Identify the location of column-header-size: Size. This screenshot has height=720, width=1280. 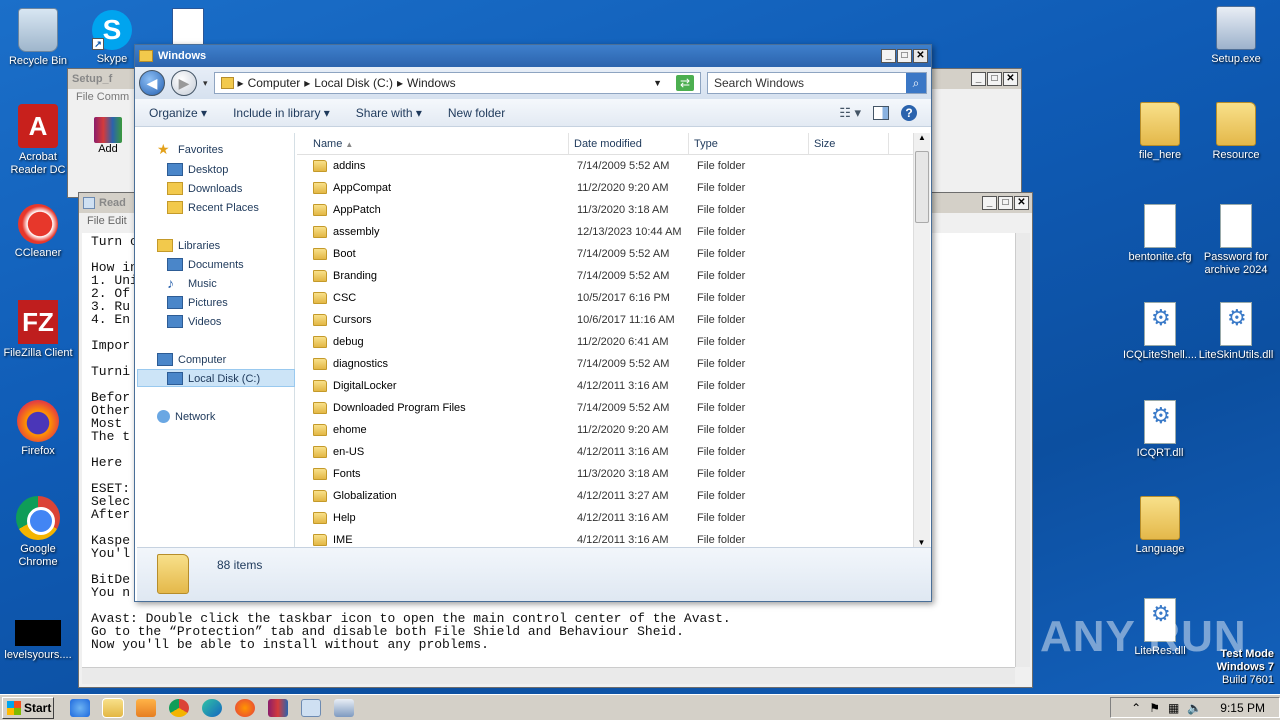
(849, 143).